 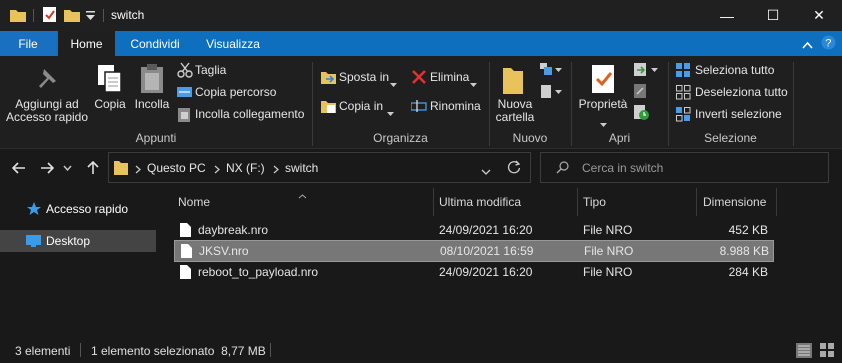 What do you see at coordinates (730, 138) in the screenshot?
I see `group-label-select: Selezione` at bounding box center [730, 138].